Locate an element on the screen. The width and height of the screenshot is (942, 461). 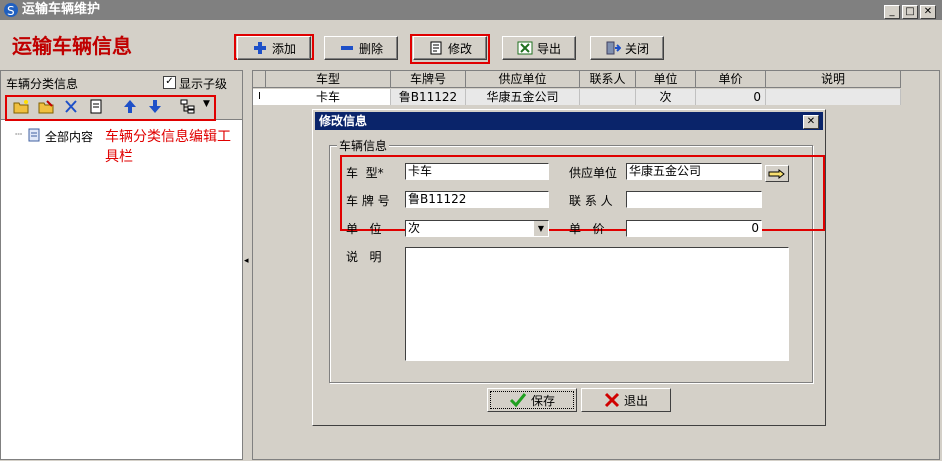
toolbar-annotation: 车辆分类信息编辑工具栏 is located at coordinates (168, 147).